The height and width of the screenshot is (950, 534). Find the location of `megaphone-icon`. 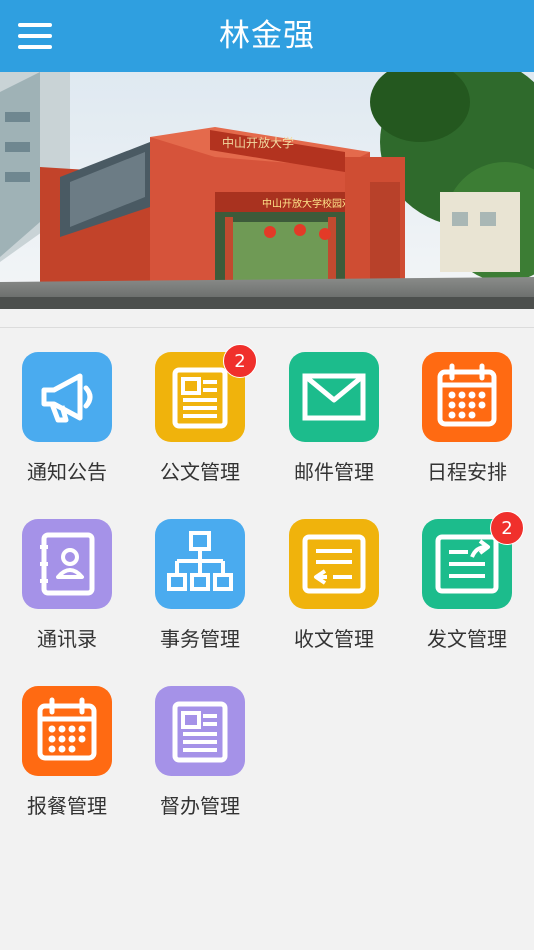

megaphone-icon is located at coordinates (67, 397).